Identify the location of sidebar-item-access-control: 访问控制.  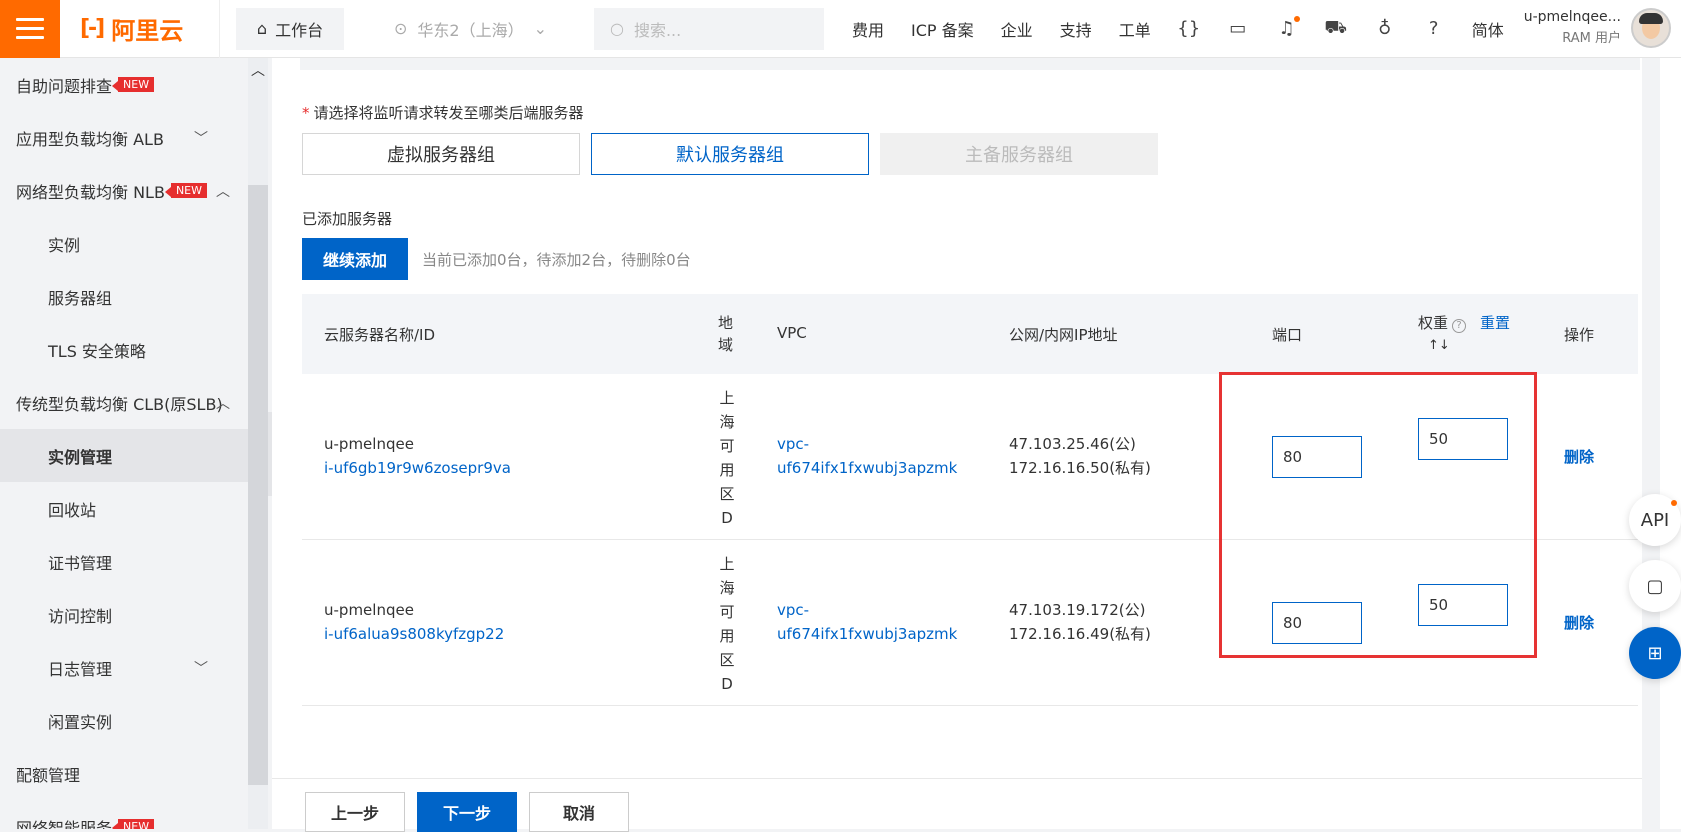
(124, 614).